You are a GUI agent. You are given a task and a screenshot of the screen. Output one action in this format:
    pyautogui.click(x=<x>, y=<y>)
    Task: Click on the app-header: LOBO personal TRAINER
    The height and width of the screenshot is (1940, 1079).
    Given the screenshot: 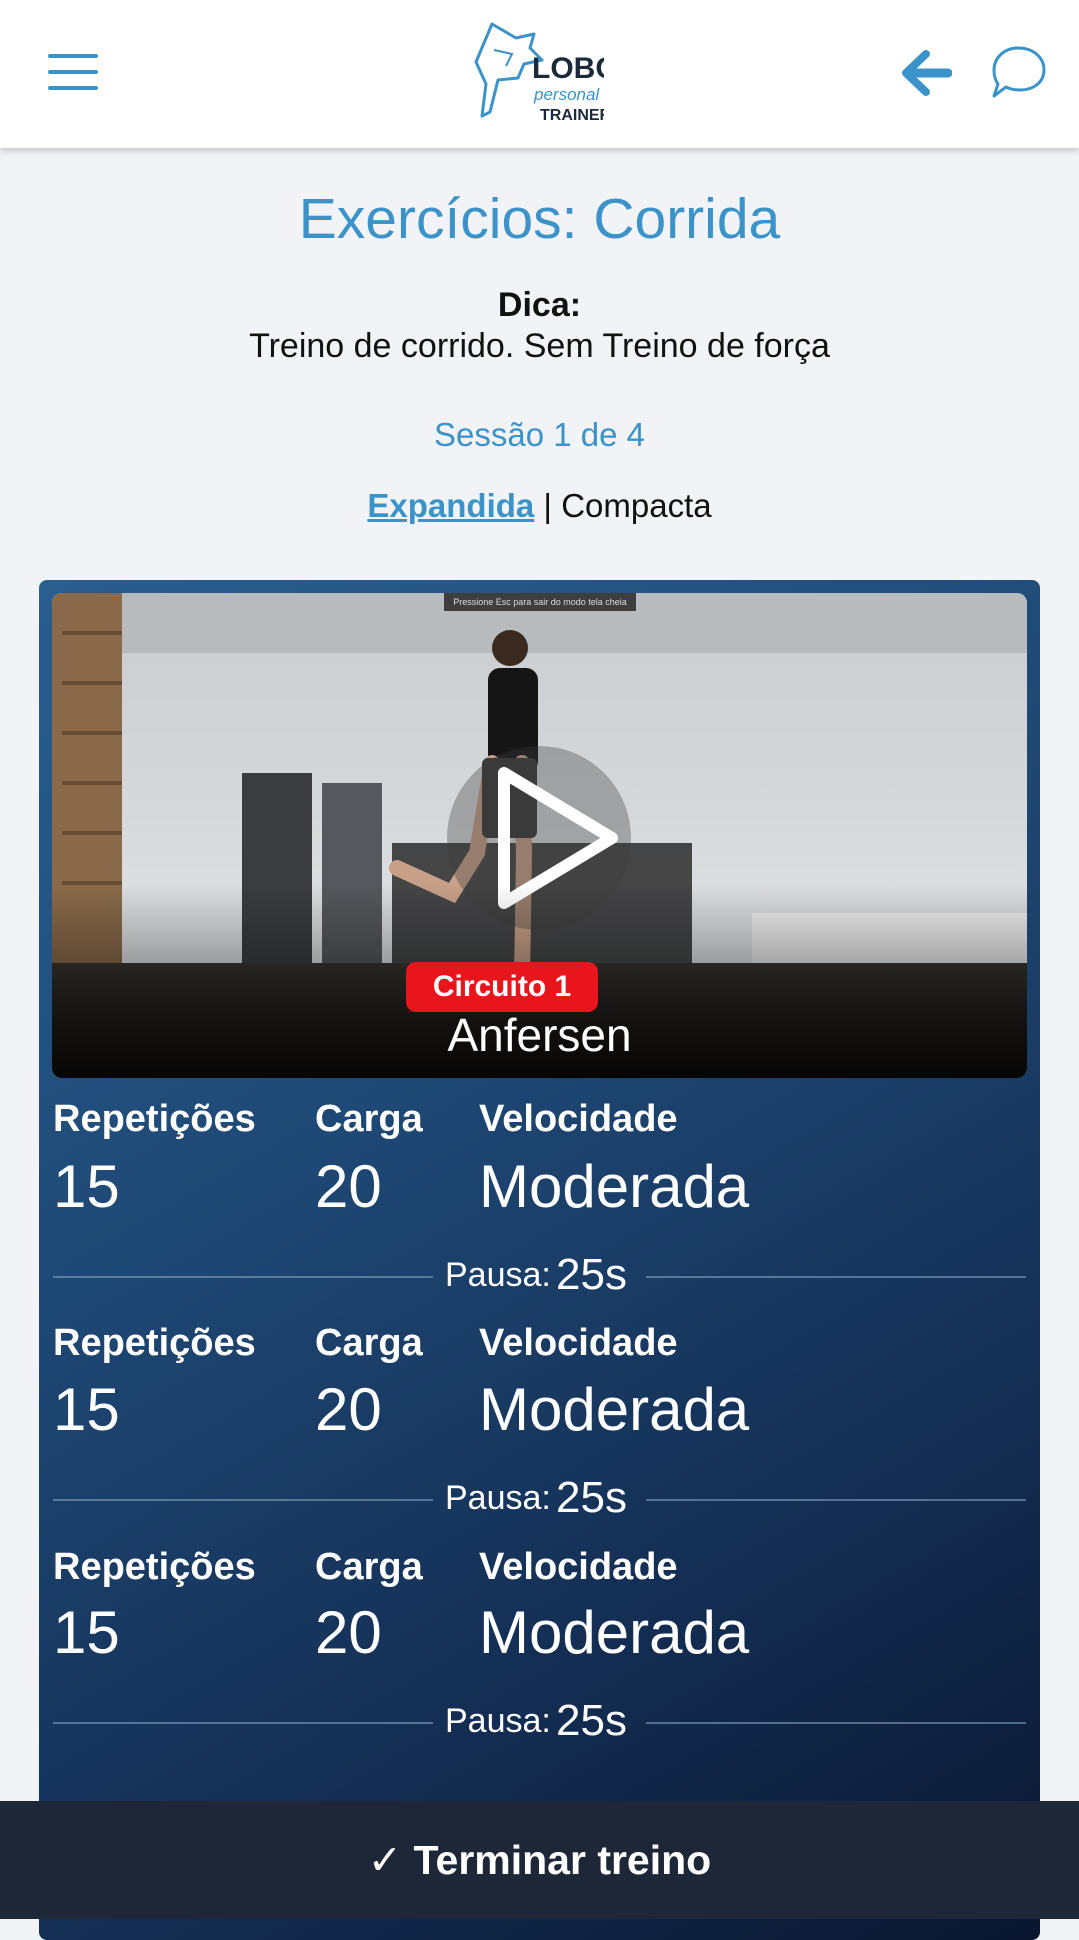 What is the action you would take?
    pyautogui.click(x=539, y=74)
    